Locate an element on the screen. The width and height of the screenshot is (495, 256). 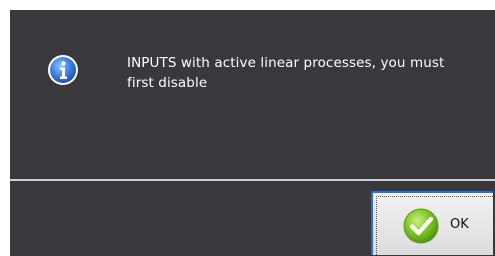
check-icon is located at coordinates (421, 226).